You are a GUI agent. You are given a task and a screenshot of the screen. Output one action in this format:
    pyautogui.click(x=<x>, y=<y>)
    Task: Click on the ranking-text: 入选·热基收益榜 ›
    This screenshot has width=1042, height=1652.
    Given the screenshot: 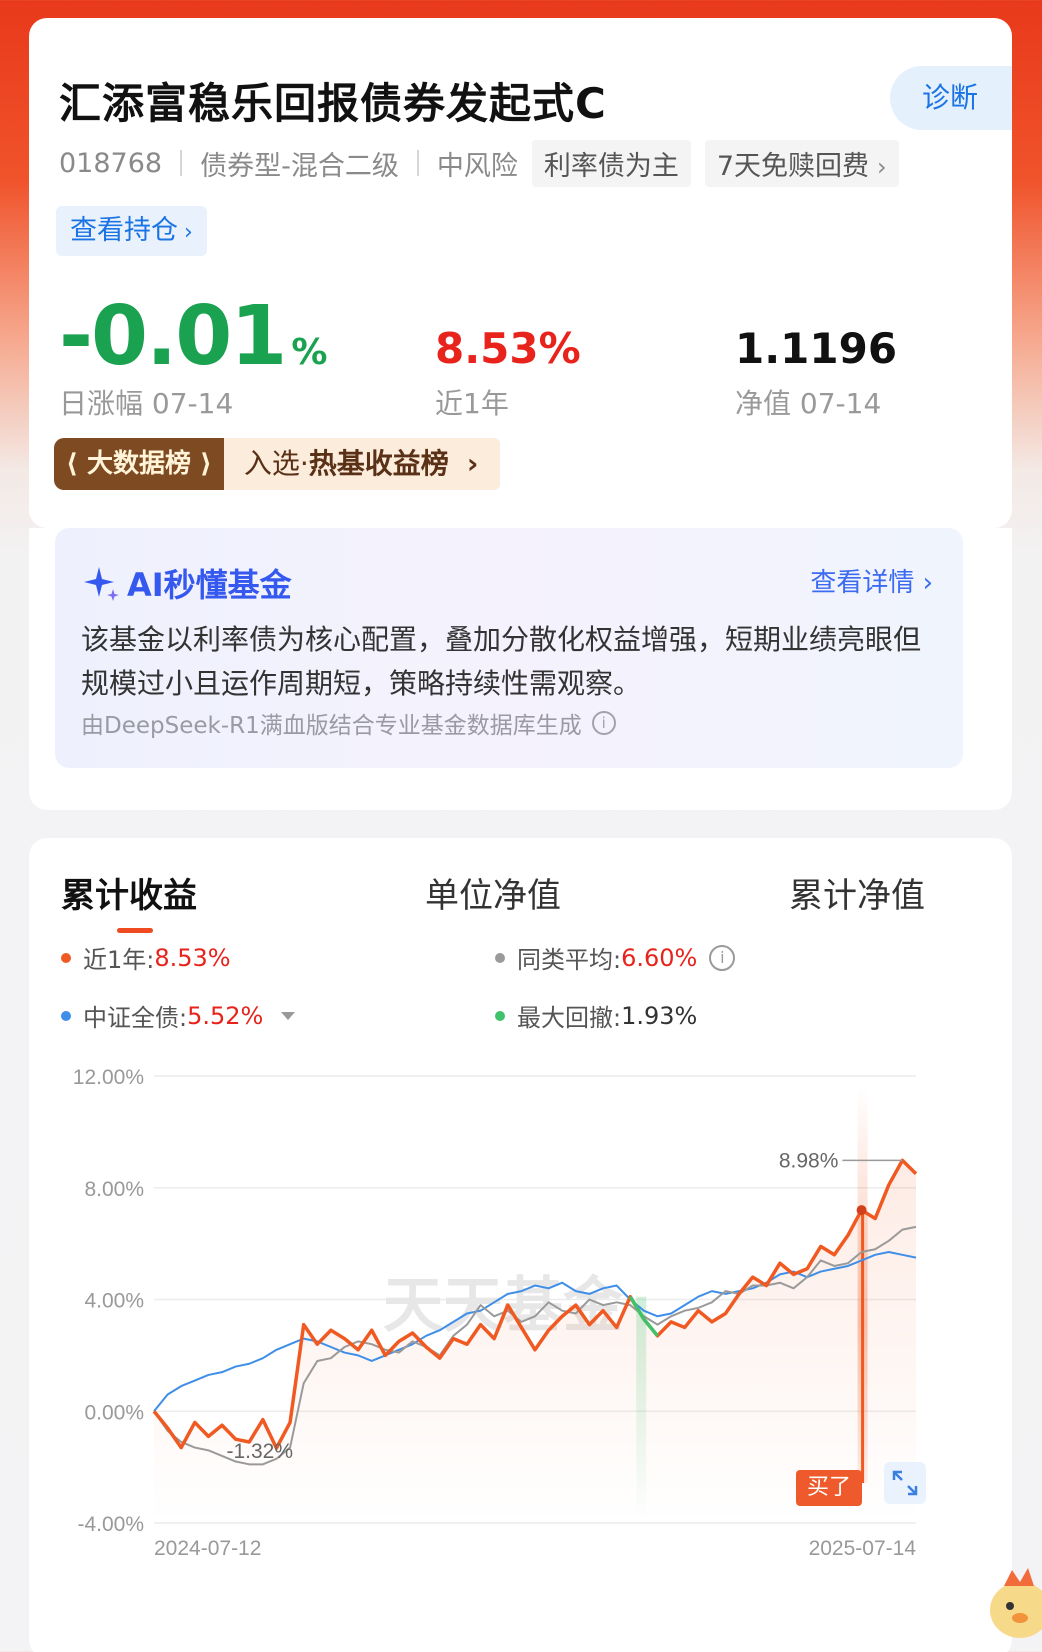 What is the action you would take?
    pyautogui.click(x=362, y=464)
    